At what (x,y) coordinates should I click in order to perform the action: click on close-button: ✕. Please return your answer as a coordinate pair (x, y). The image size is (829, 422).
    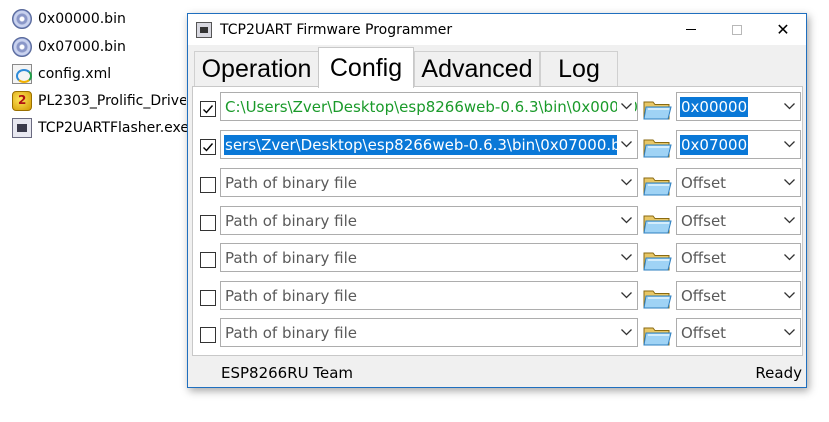
    Looking at the image, I should click on (783, 29).